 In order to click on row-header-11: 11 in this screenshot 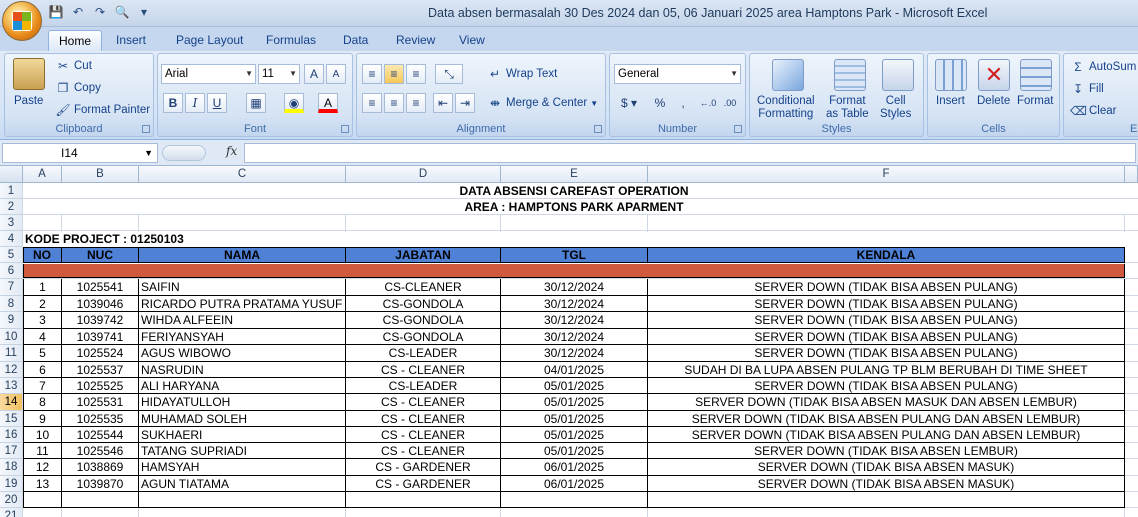, I will do `click(11, 353)`.